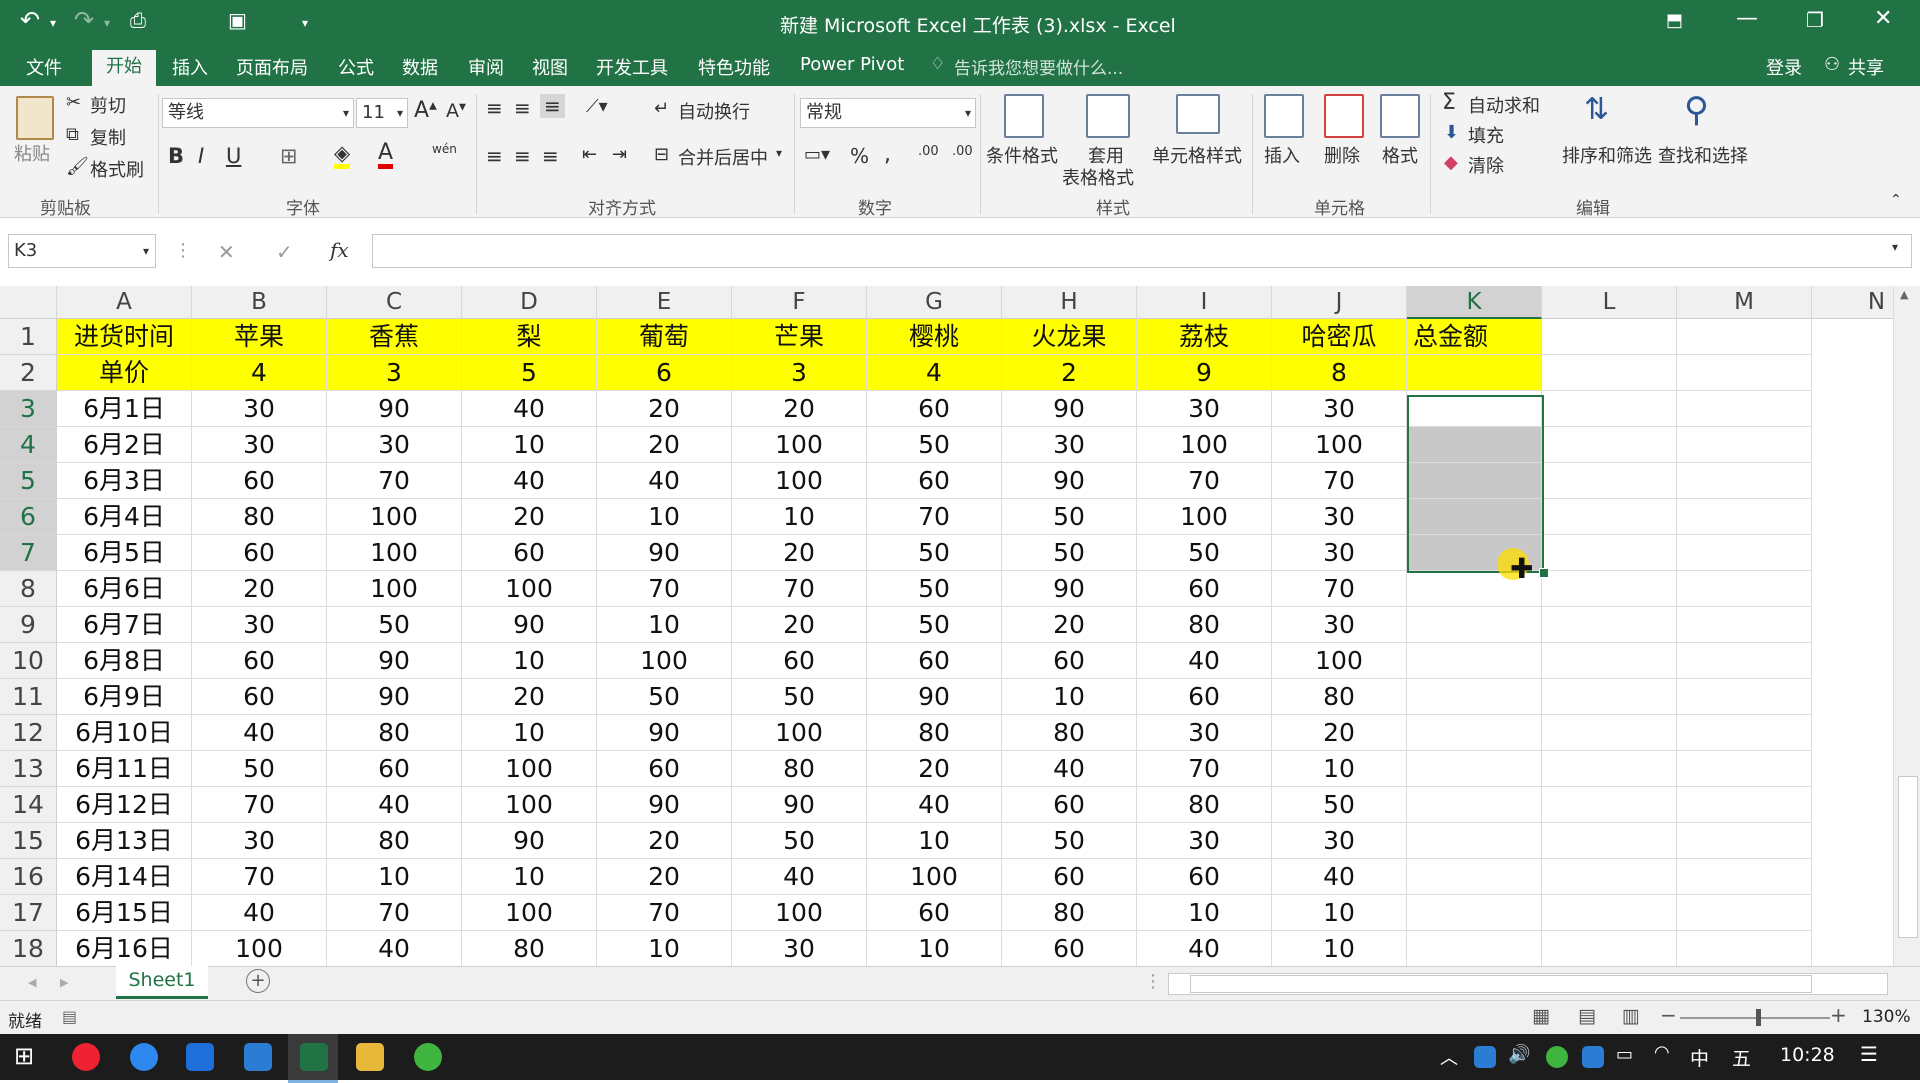 This screenshot has height=1083, width=1920. I want to click on align-bottom-icon: ≡, so click(552, 106).